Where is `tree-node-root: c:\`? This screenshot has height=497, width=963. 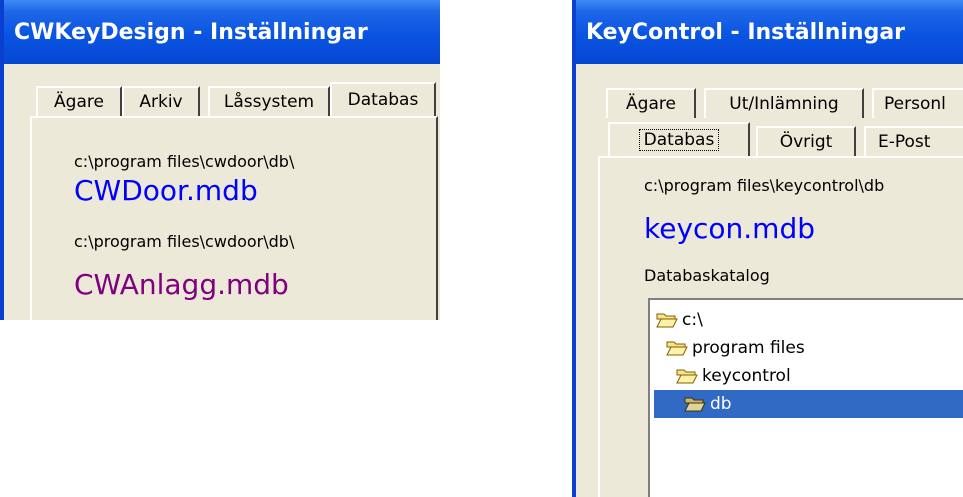
tree-node-root: c:\ is located at coordinates (679, 320).